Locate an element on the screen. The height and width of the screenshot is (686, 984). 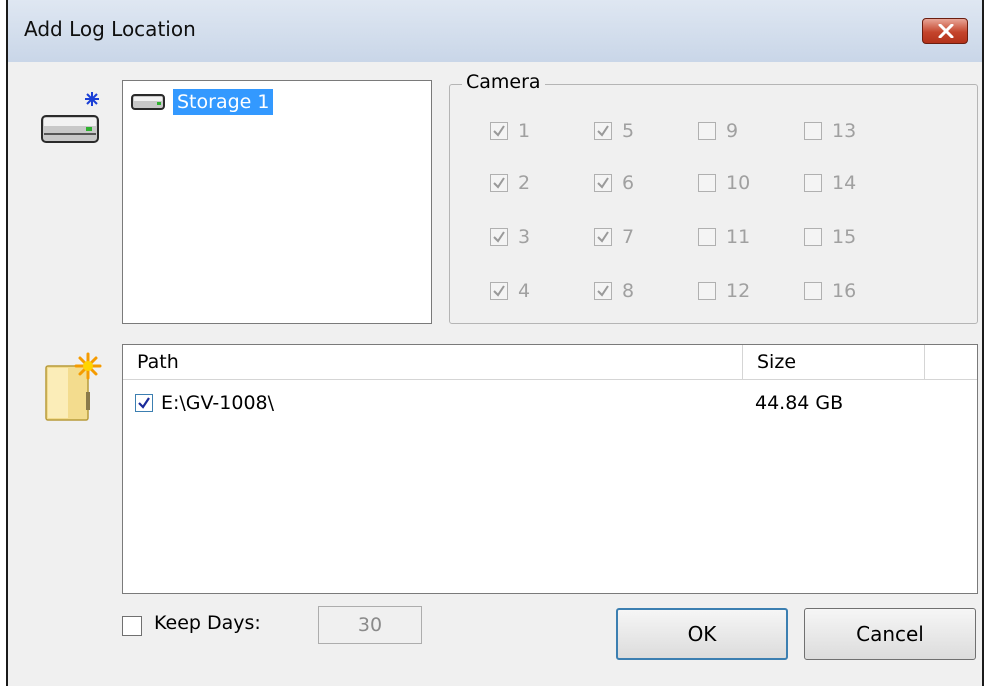
add-folder-button is located at coordinates (73, 388).